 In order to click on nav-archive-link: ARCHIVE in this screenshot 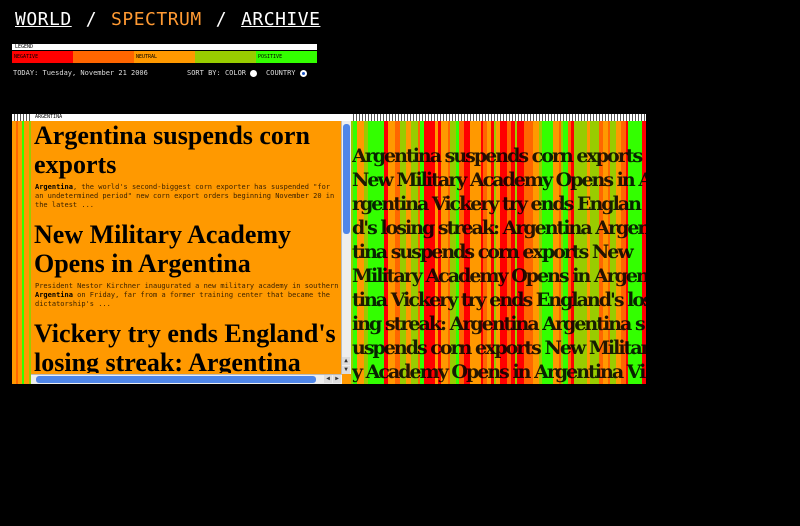, I will do `click(280, 19)`.